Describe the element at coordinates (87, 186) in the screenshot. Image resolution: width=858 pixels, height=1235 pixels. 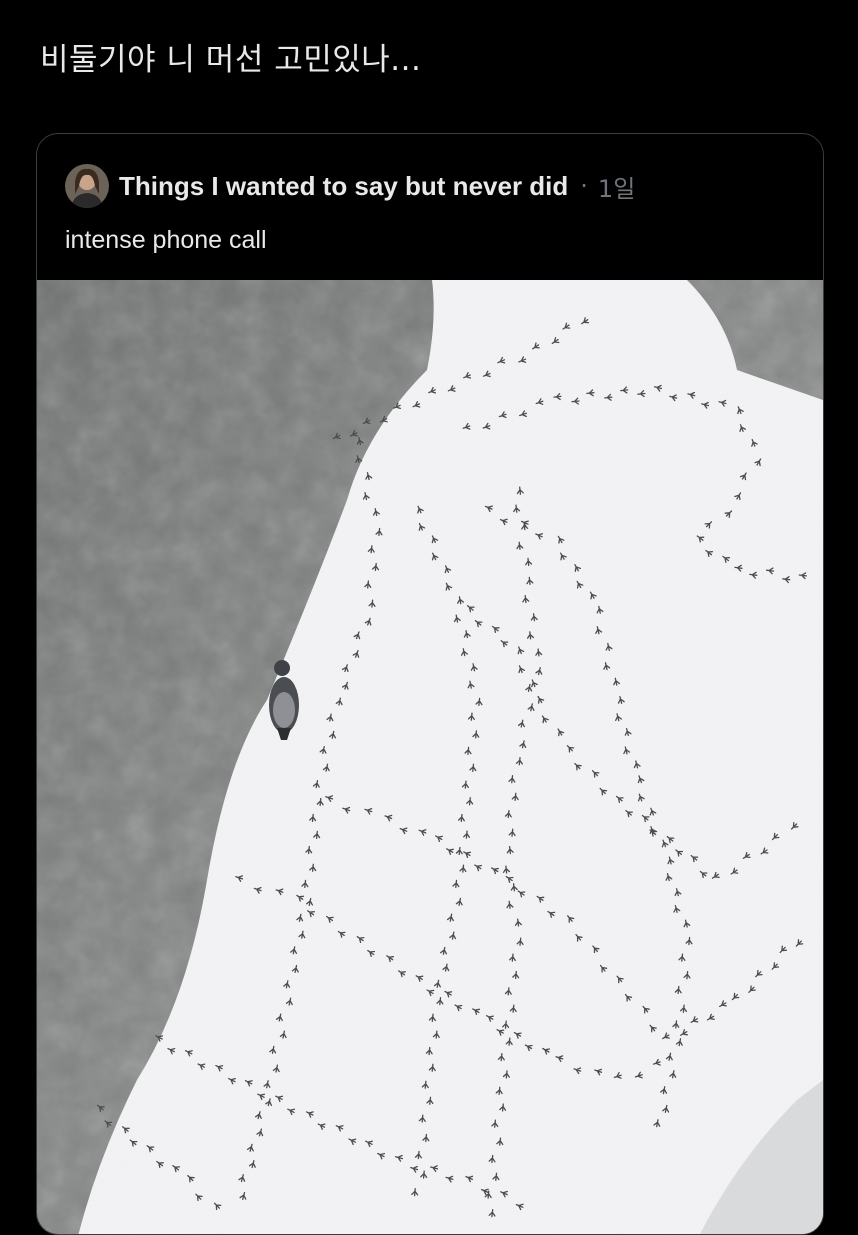
I see `avatar` at that location.